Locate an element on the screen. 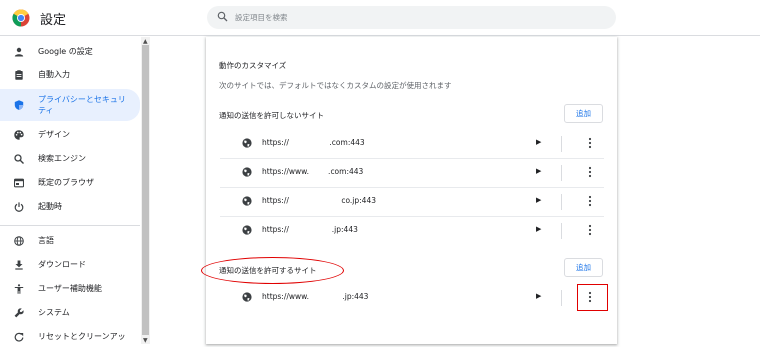 This screenshot has height=347, width=760. sidebar-item-label: デザイン is located at coordinates (54, 134).